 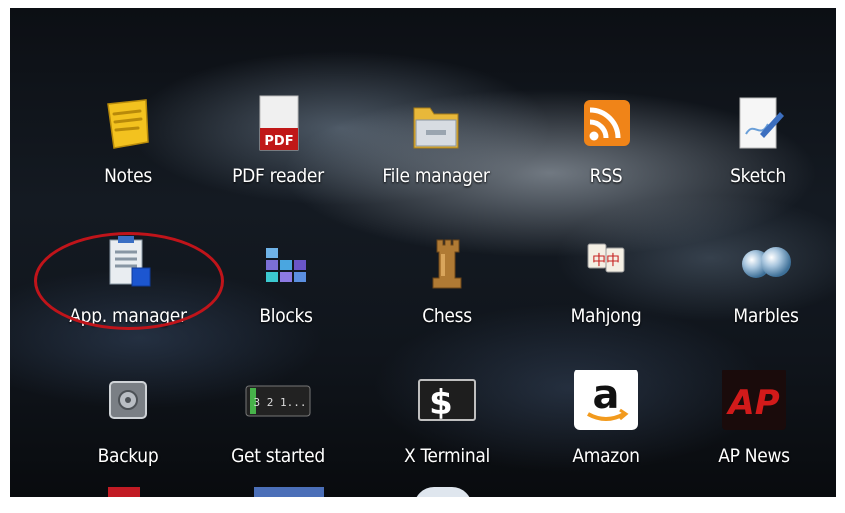 I want to click on amazon-icon: a, so click(x=606, y=403).